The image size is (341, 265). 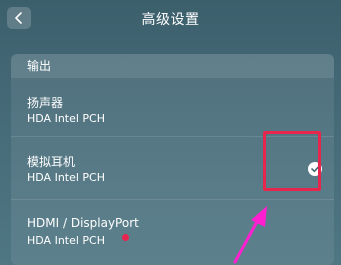 What do you see at coordinates (250, 235) in the screenshot?
I see `arrow-annotation-icon` at bounding box center [250, 235].